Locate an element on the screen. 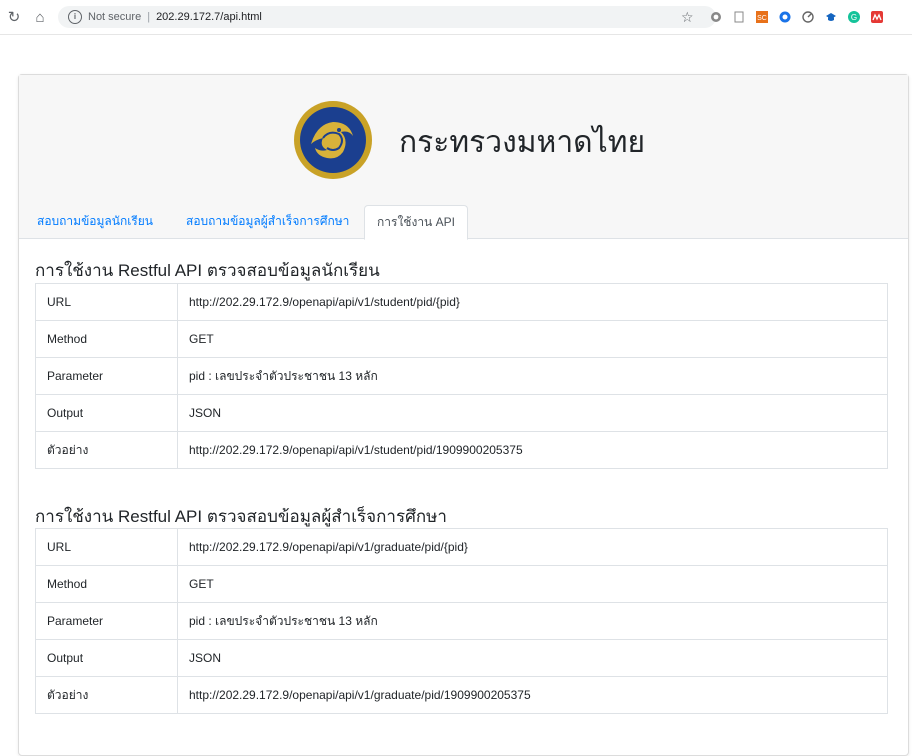  svg-text: G is located at coordinates (854, 17).